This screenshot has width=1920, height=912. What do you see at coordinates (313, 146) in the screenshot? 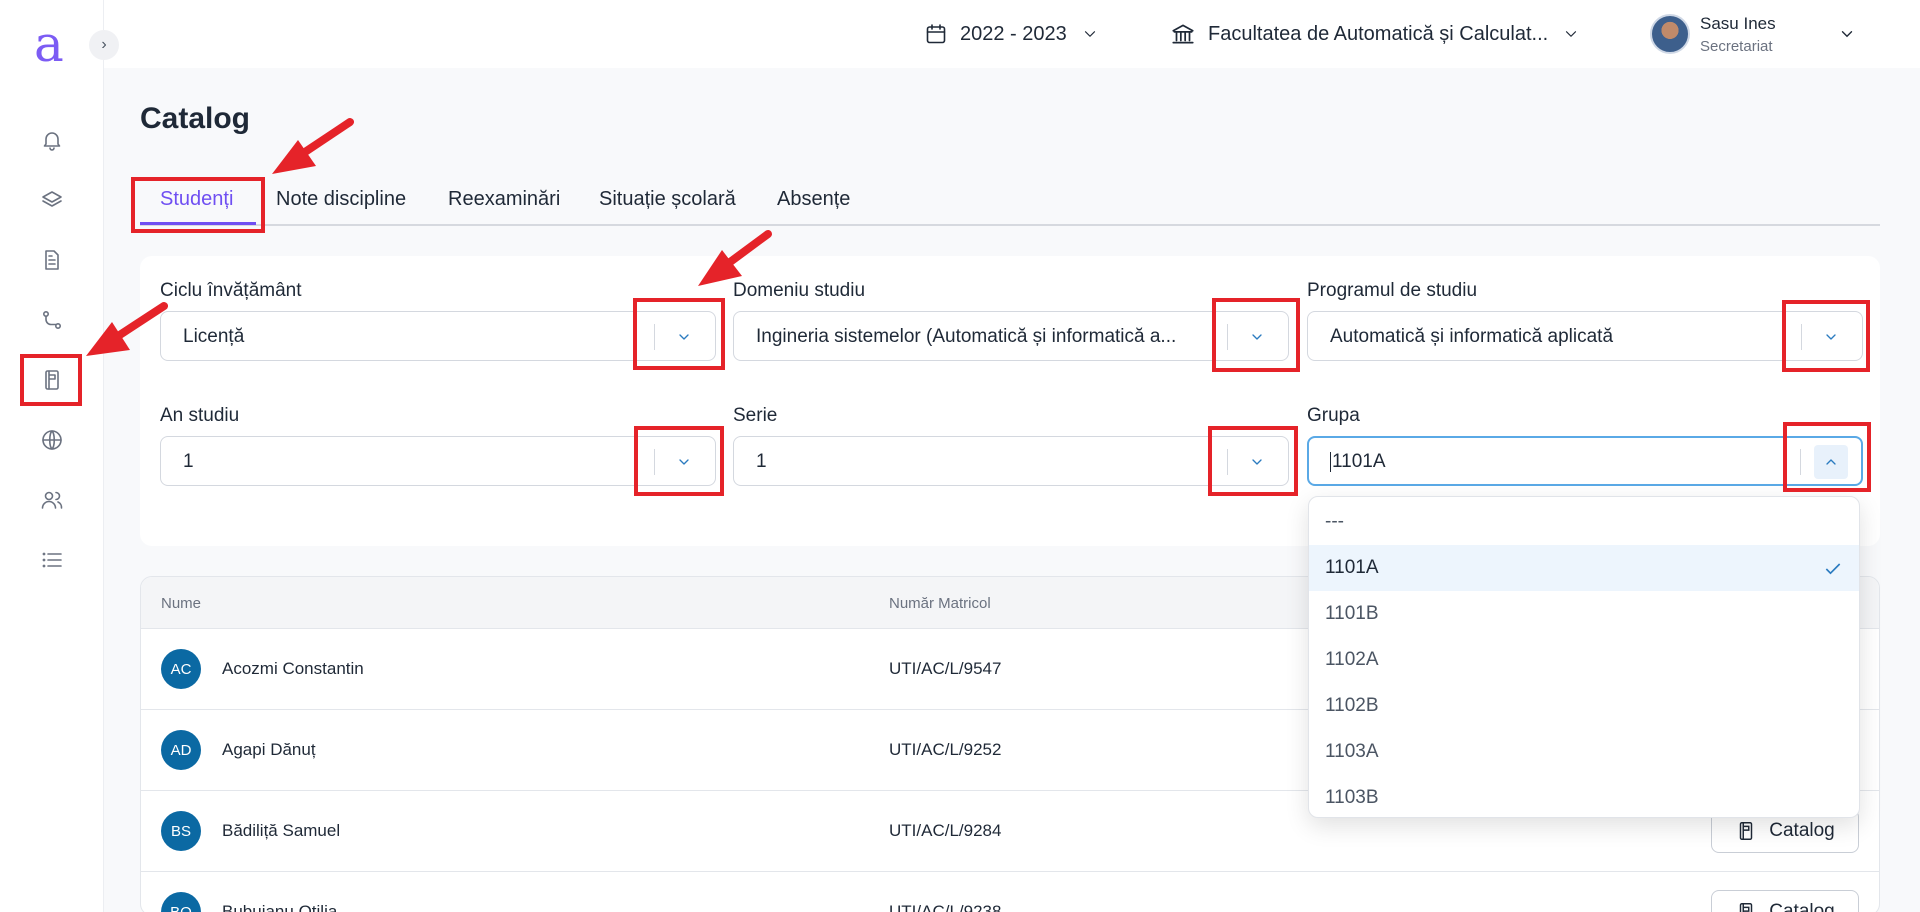
I see `annotation-arrow-tab` at bounding box center [313, 146].